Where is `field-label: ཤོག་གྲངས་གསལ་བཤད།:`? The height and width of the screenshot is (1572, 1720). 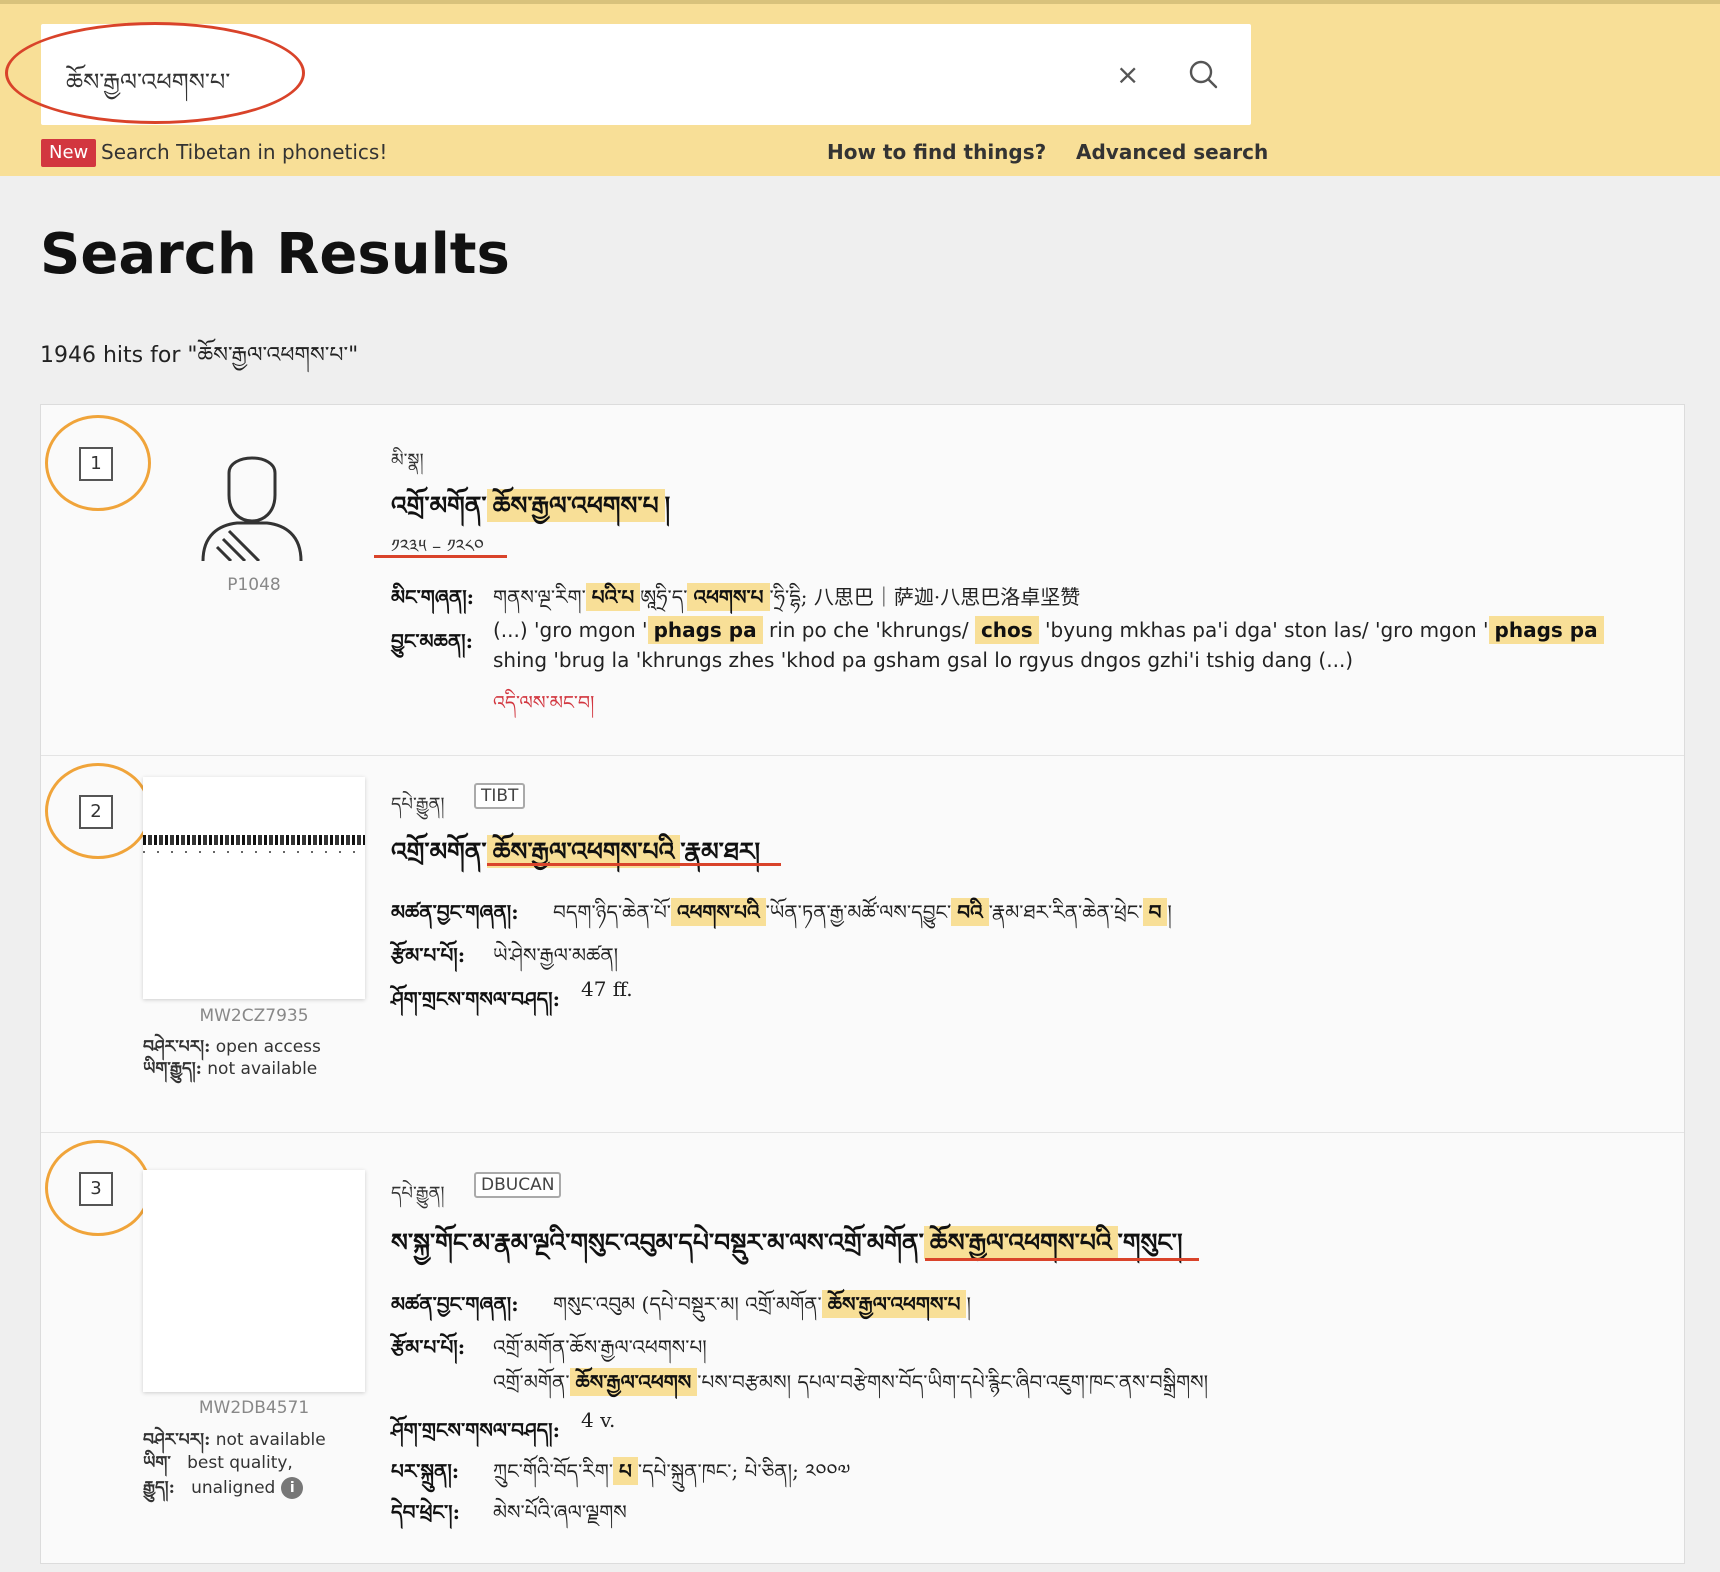
field-label: ཤོག་གྲངས་གསལ་བཤད།: is located at coordinates (476, 999).